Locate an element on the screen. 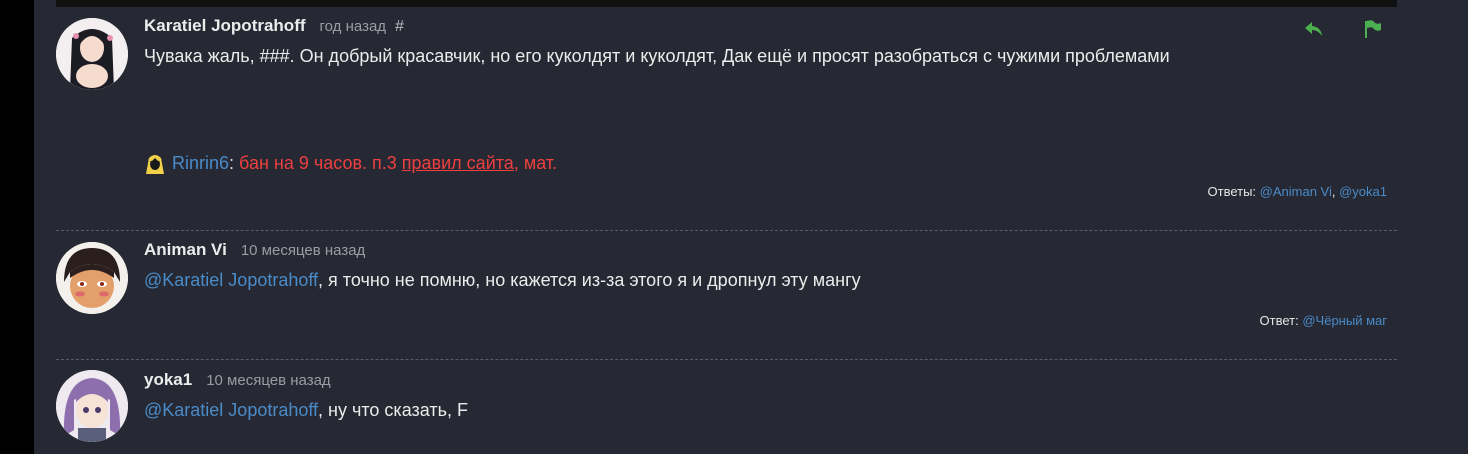 This screenshot has width=1468, height=454. site-rules-link: правил сайта is located at coordinates (458, 163).